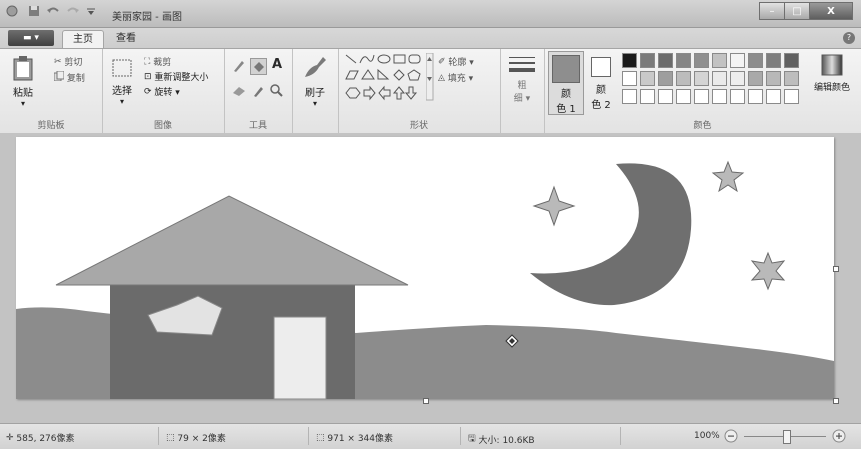 Image resolution: width=861 pixels, height=449 pixels. I want to click on paste-button: 粘贴 ▾, so click(23, 81).